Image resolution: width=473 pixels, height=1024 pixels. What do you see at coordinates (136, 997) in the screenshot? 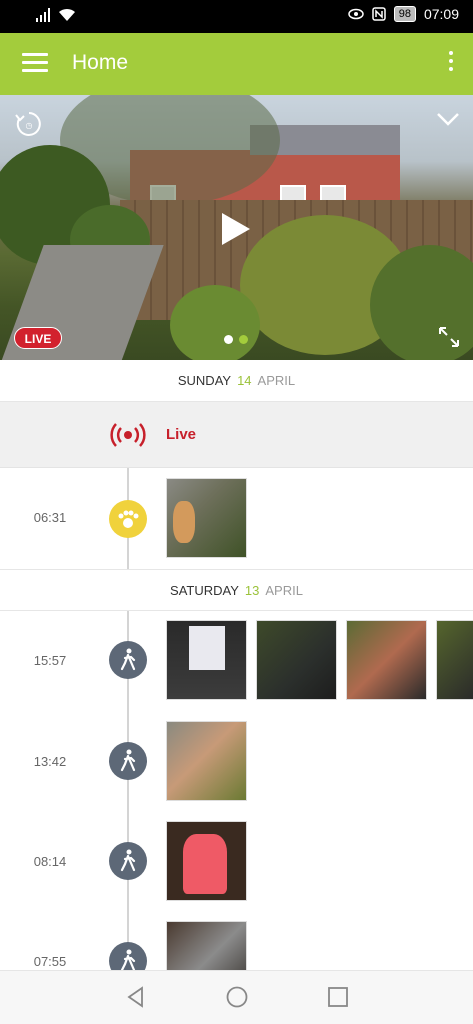
I see `back-icon` at bounding box center [136, 997].